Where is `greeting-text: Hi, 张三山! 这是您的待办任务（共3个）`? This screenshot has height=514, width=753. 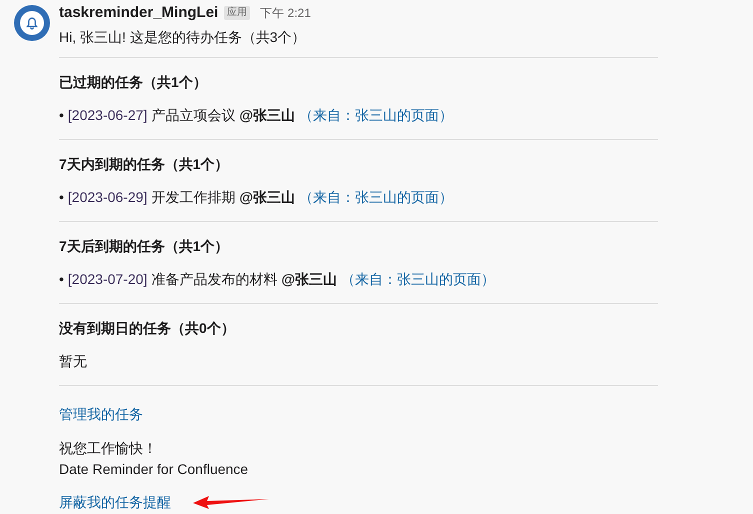 greeting-text: Hi, 张三山! 这是您的待办任务（共3个） is located at coordinates (183, 37).